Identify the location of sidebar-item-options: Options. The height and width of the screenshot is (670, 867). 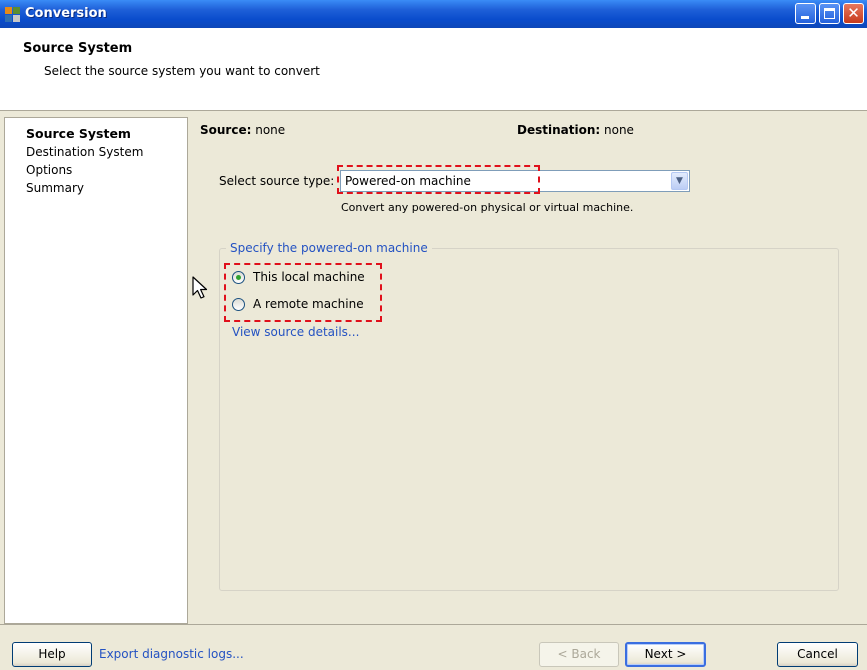
(49, 170).